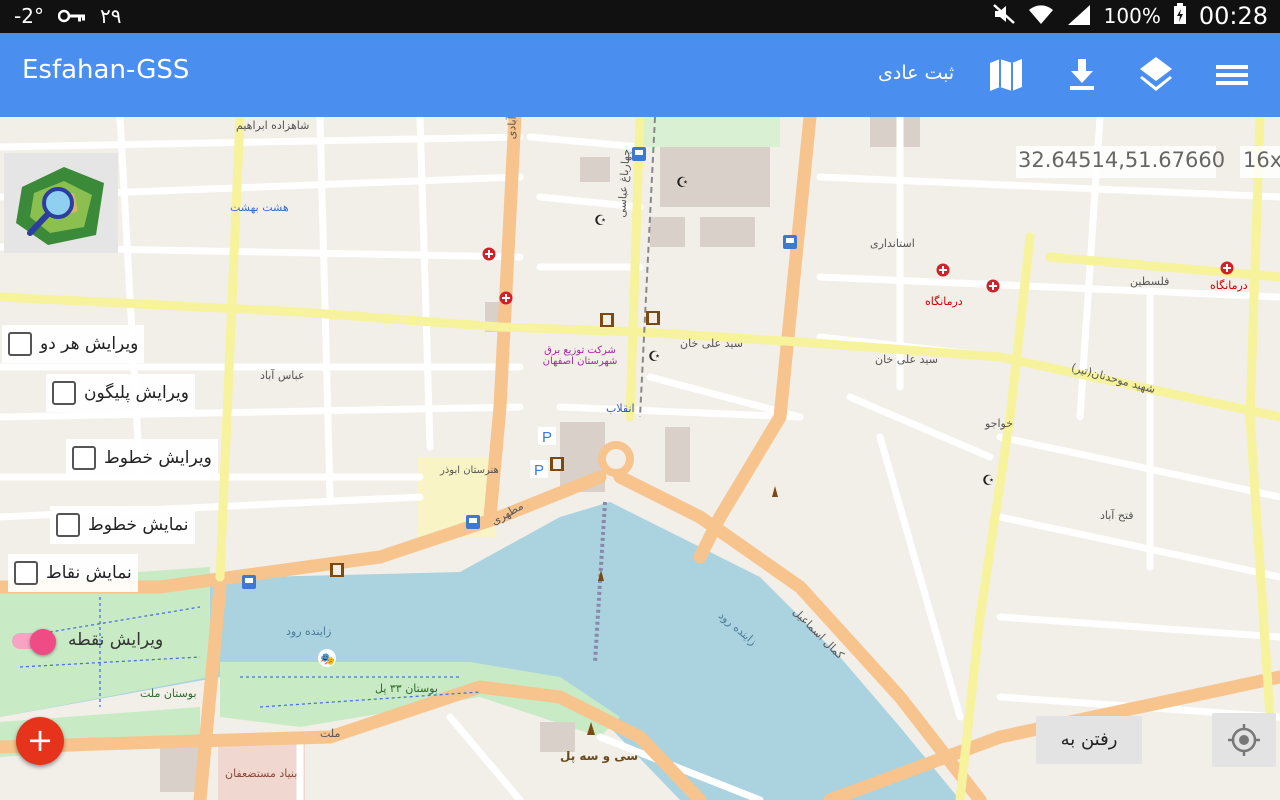  I want to click on map-label: بوستان ۳۳ پل, so click(406, 688).